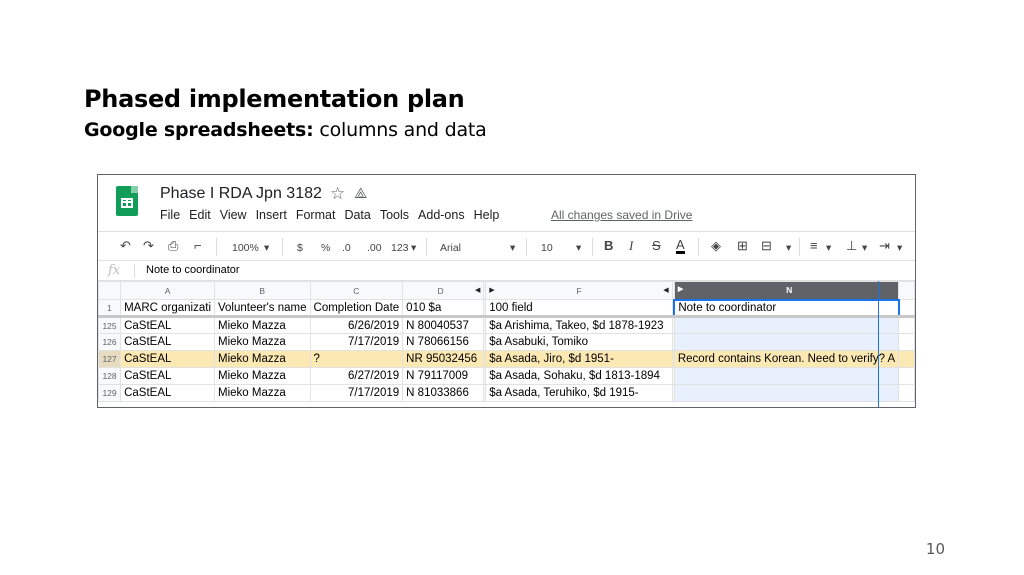 The width and height of the screenshot is (1024, 575). Describe the element at coordinates (906, 290) in the screenshot. I see `column-header-empty` at that location.